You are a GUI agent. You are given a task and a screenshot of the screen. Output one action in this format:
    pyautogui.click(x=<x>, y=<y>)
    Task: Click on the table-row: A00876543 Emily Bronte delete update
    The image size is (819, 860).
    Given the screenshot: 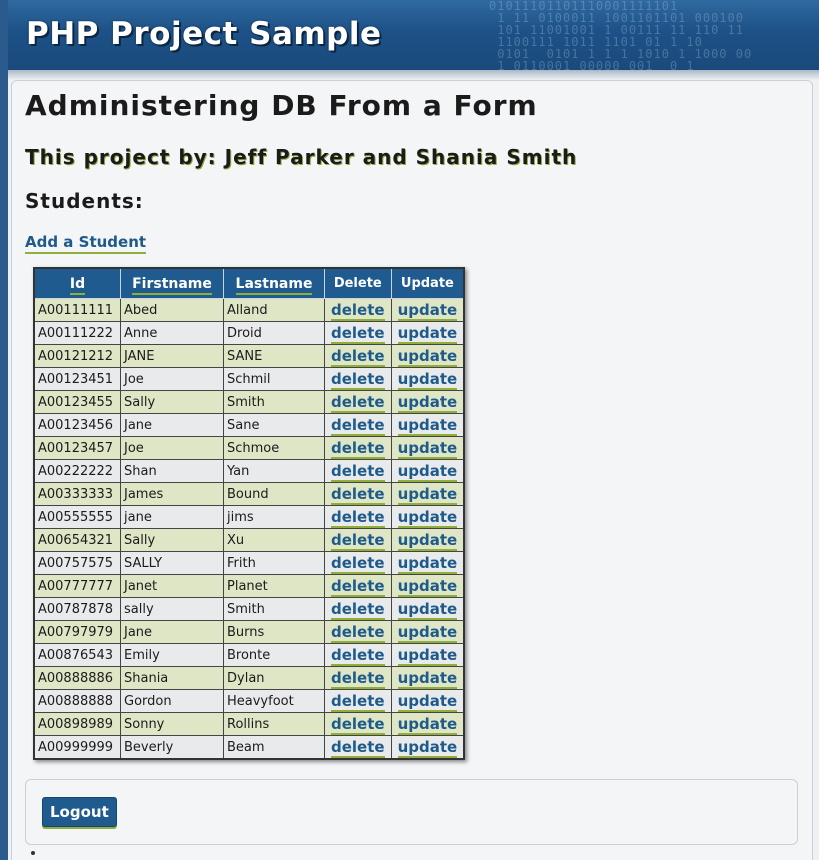 What is the action you would take?
    pyautogui.click(x=249, y=655)
    